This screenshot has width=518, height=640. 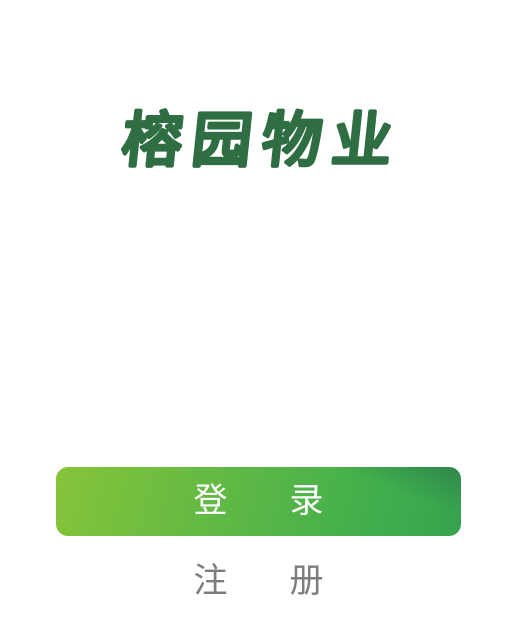 I want to click on brand-logo-text: 榕园物业, so click(x=262, y=141).